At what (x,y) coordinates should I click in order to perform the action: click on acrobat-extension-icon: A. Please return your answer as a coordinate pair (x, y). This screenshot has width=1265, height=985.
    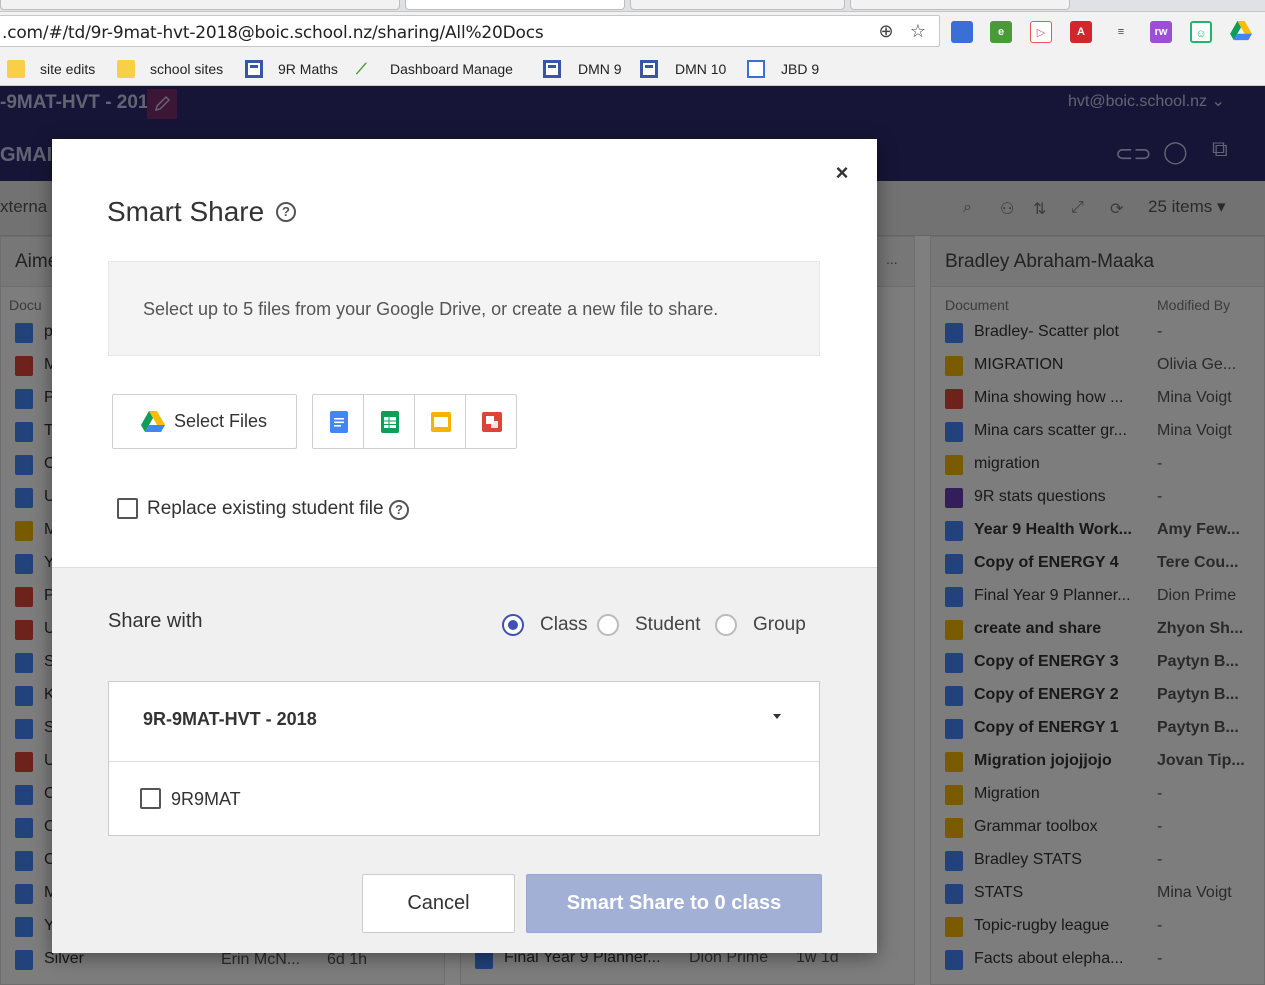
    Looking at the image, I should click on (1081, 32).